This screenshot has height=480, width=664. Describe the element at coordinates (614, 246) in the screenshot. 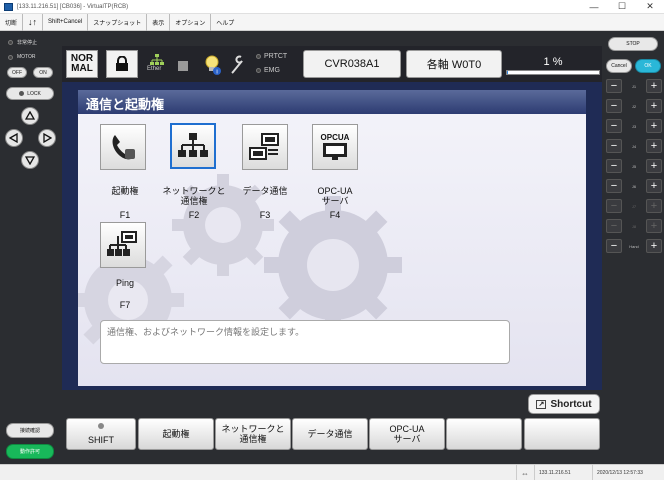

I see `jog-minus-hand-button: −` at that location.